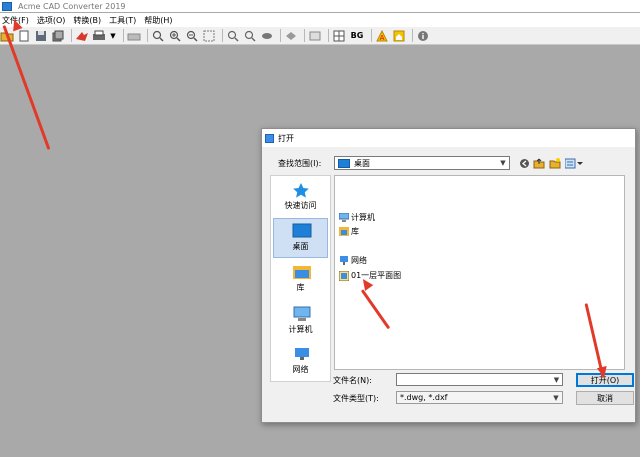 Image resolution: width=640 pixels, height=457 pixels. Describe the element at coordinates (82, 36) in the screenshot. I see `convert-icon` at that location.